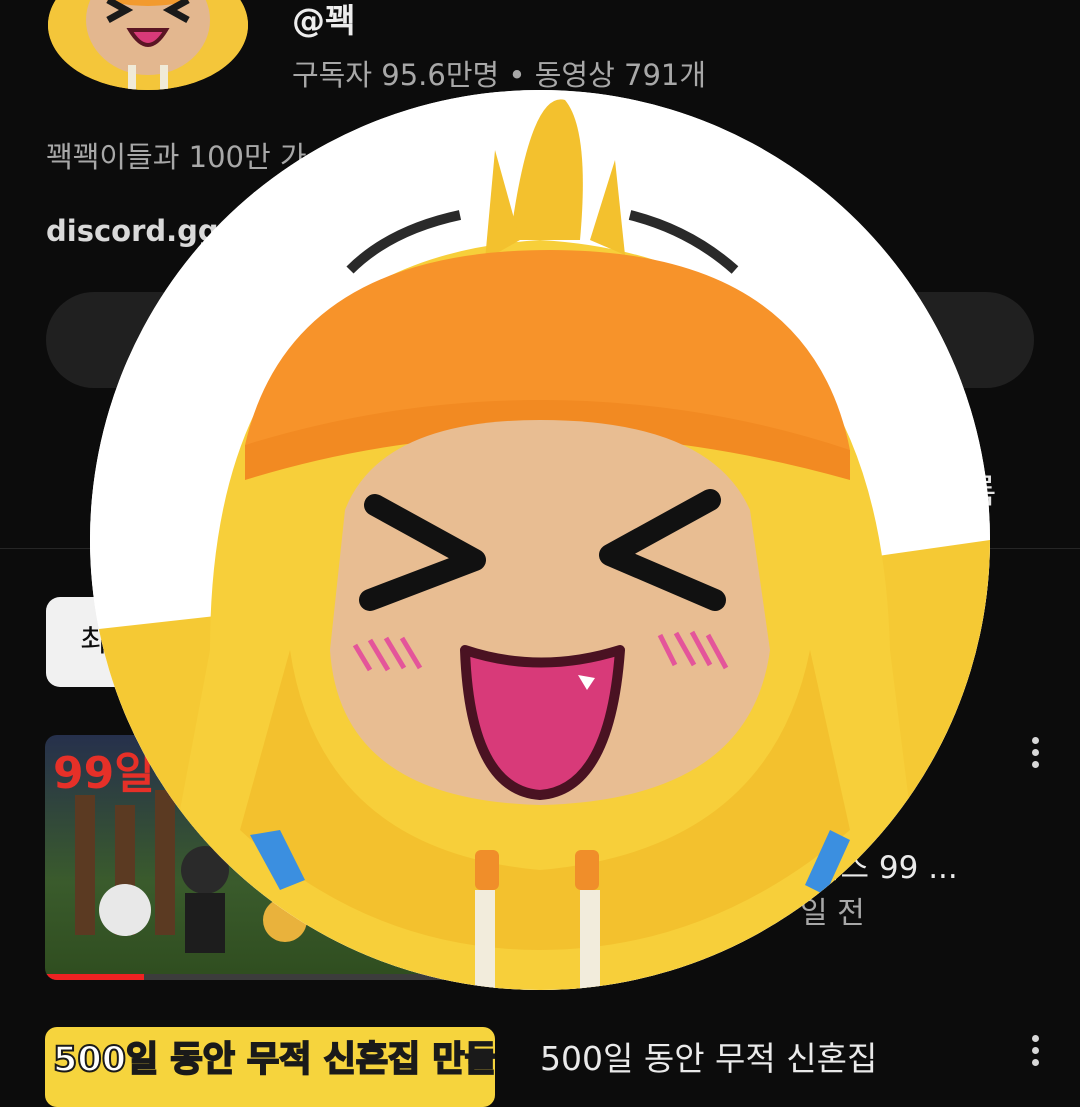 The image size is (1080, 1107). Describe the element at coordinates (273, 1060) in the screenshot. I see `thumbnail-text: 500일 동안 무적 신혼집 만들기` at that location.